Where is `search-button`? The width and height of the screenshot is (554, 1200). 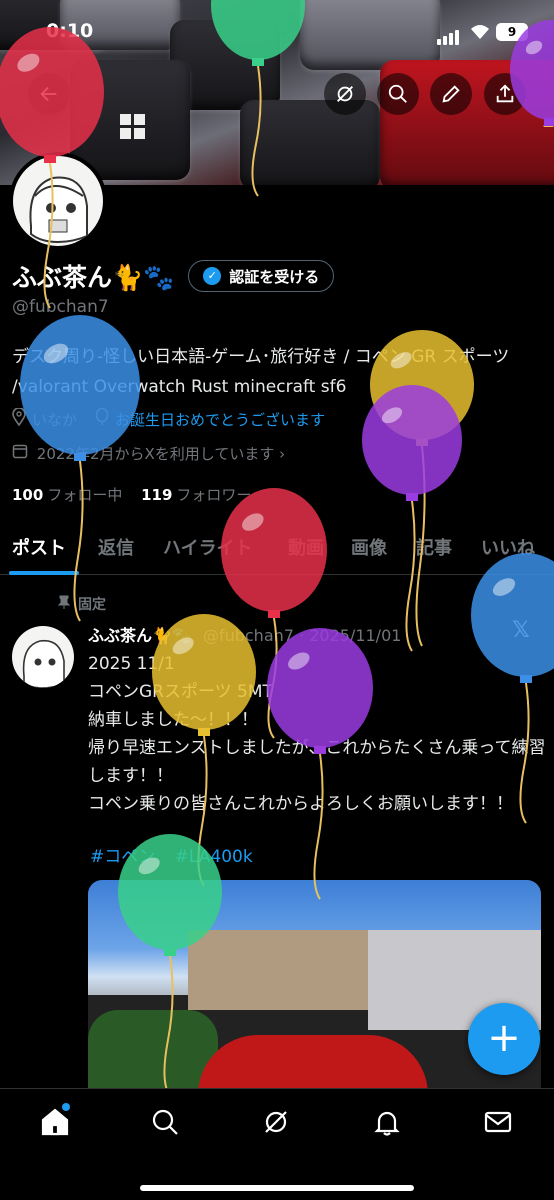 search-button is located at coordinates (398, 94).